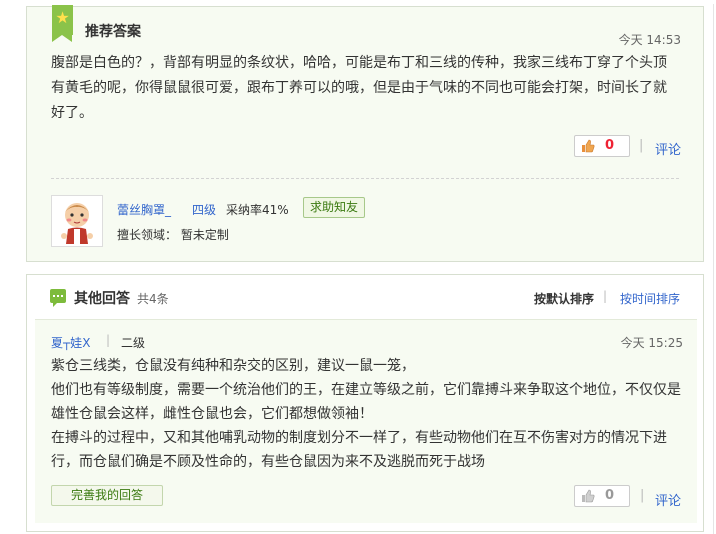 The width and height of the screenshot is (716, 534). I want to click on answer-count: 共4条, so click(153, 299).